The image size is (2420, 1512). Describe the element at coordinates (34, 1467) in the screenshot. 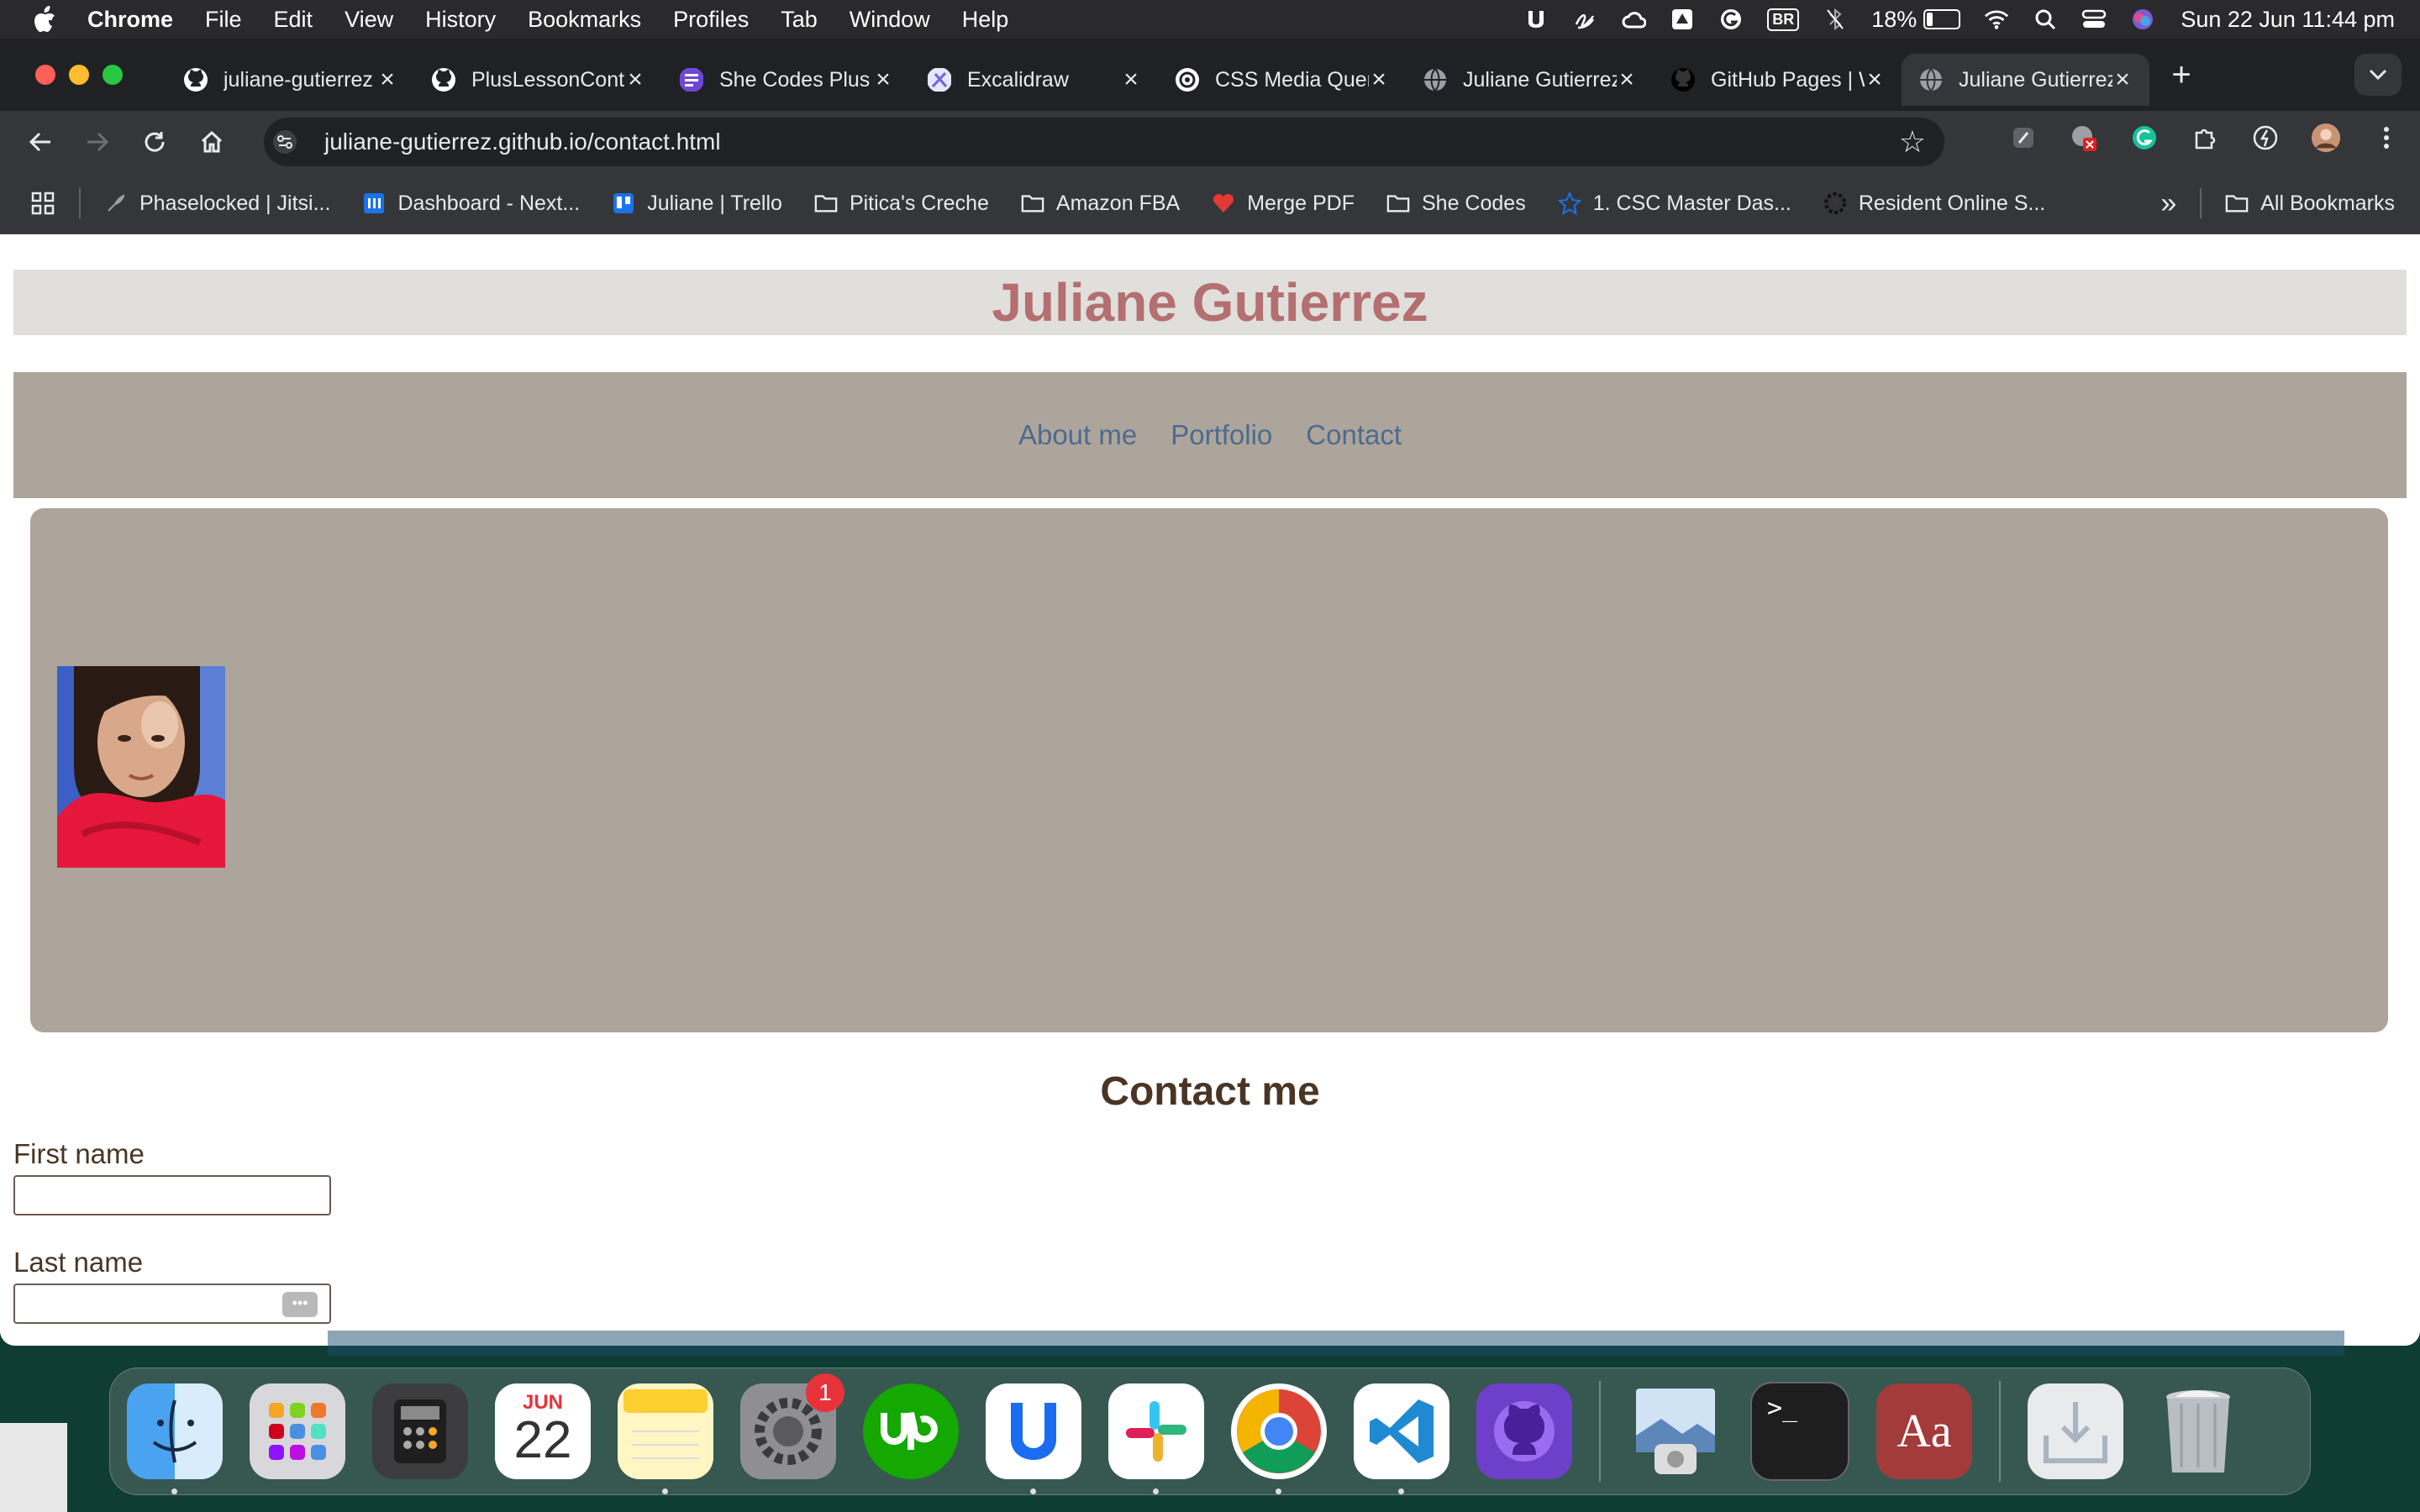

I see `desktop-file-thumbnail` at that location.